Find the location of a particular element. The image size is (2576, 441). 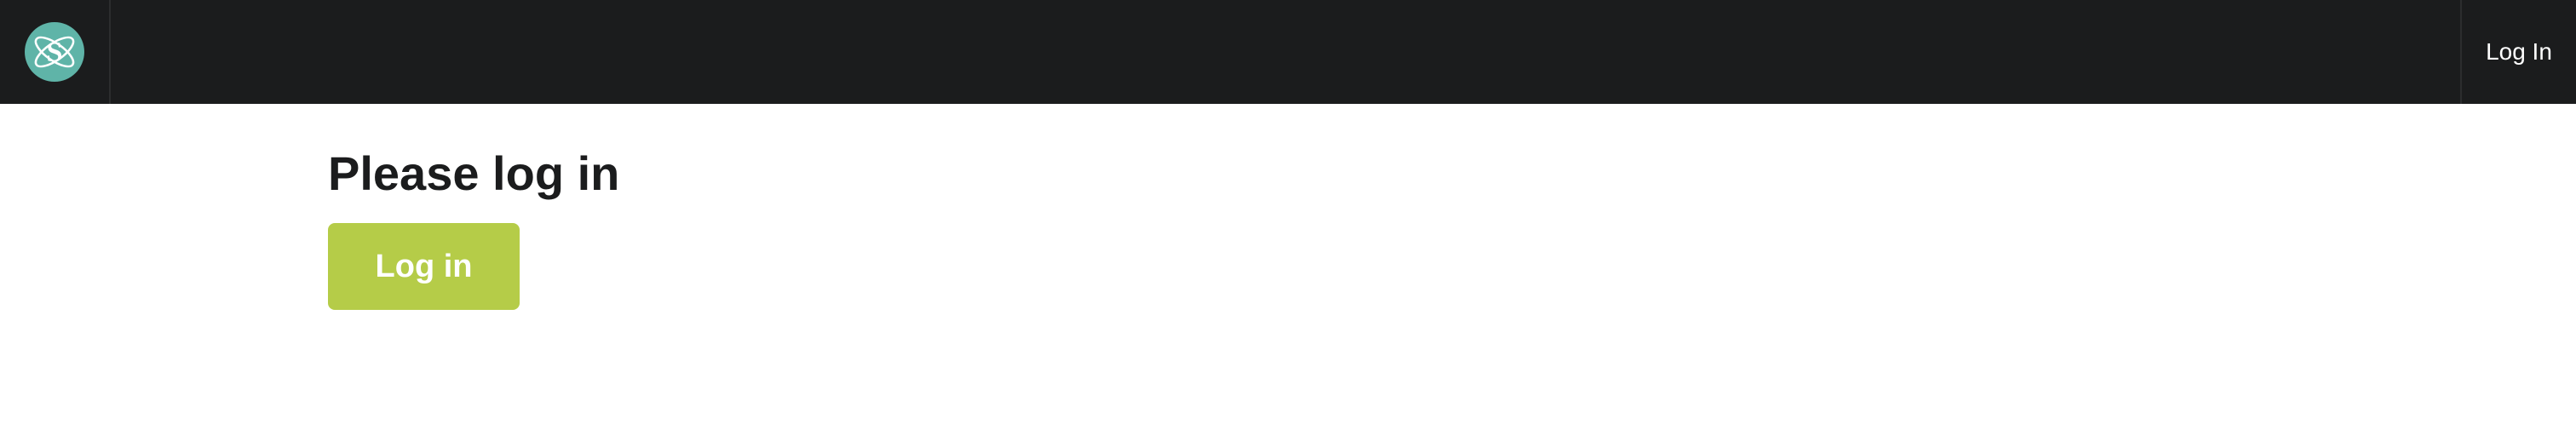

atom-s-logo-icon: S is located at coordinates (55, 52).